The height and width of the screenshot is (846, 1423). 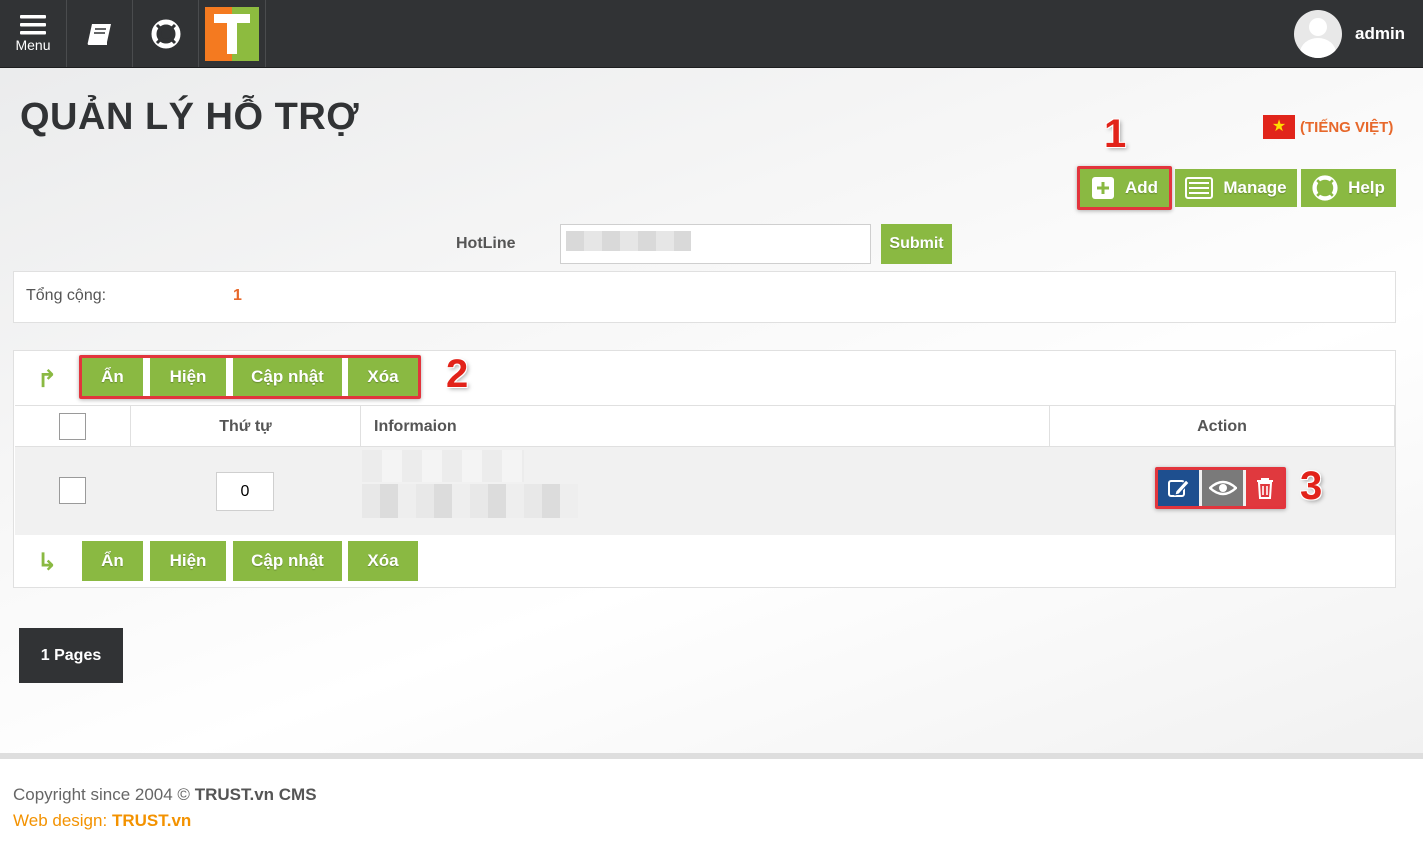 I want to click on order-input, so click(x=245, y=491).